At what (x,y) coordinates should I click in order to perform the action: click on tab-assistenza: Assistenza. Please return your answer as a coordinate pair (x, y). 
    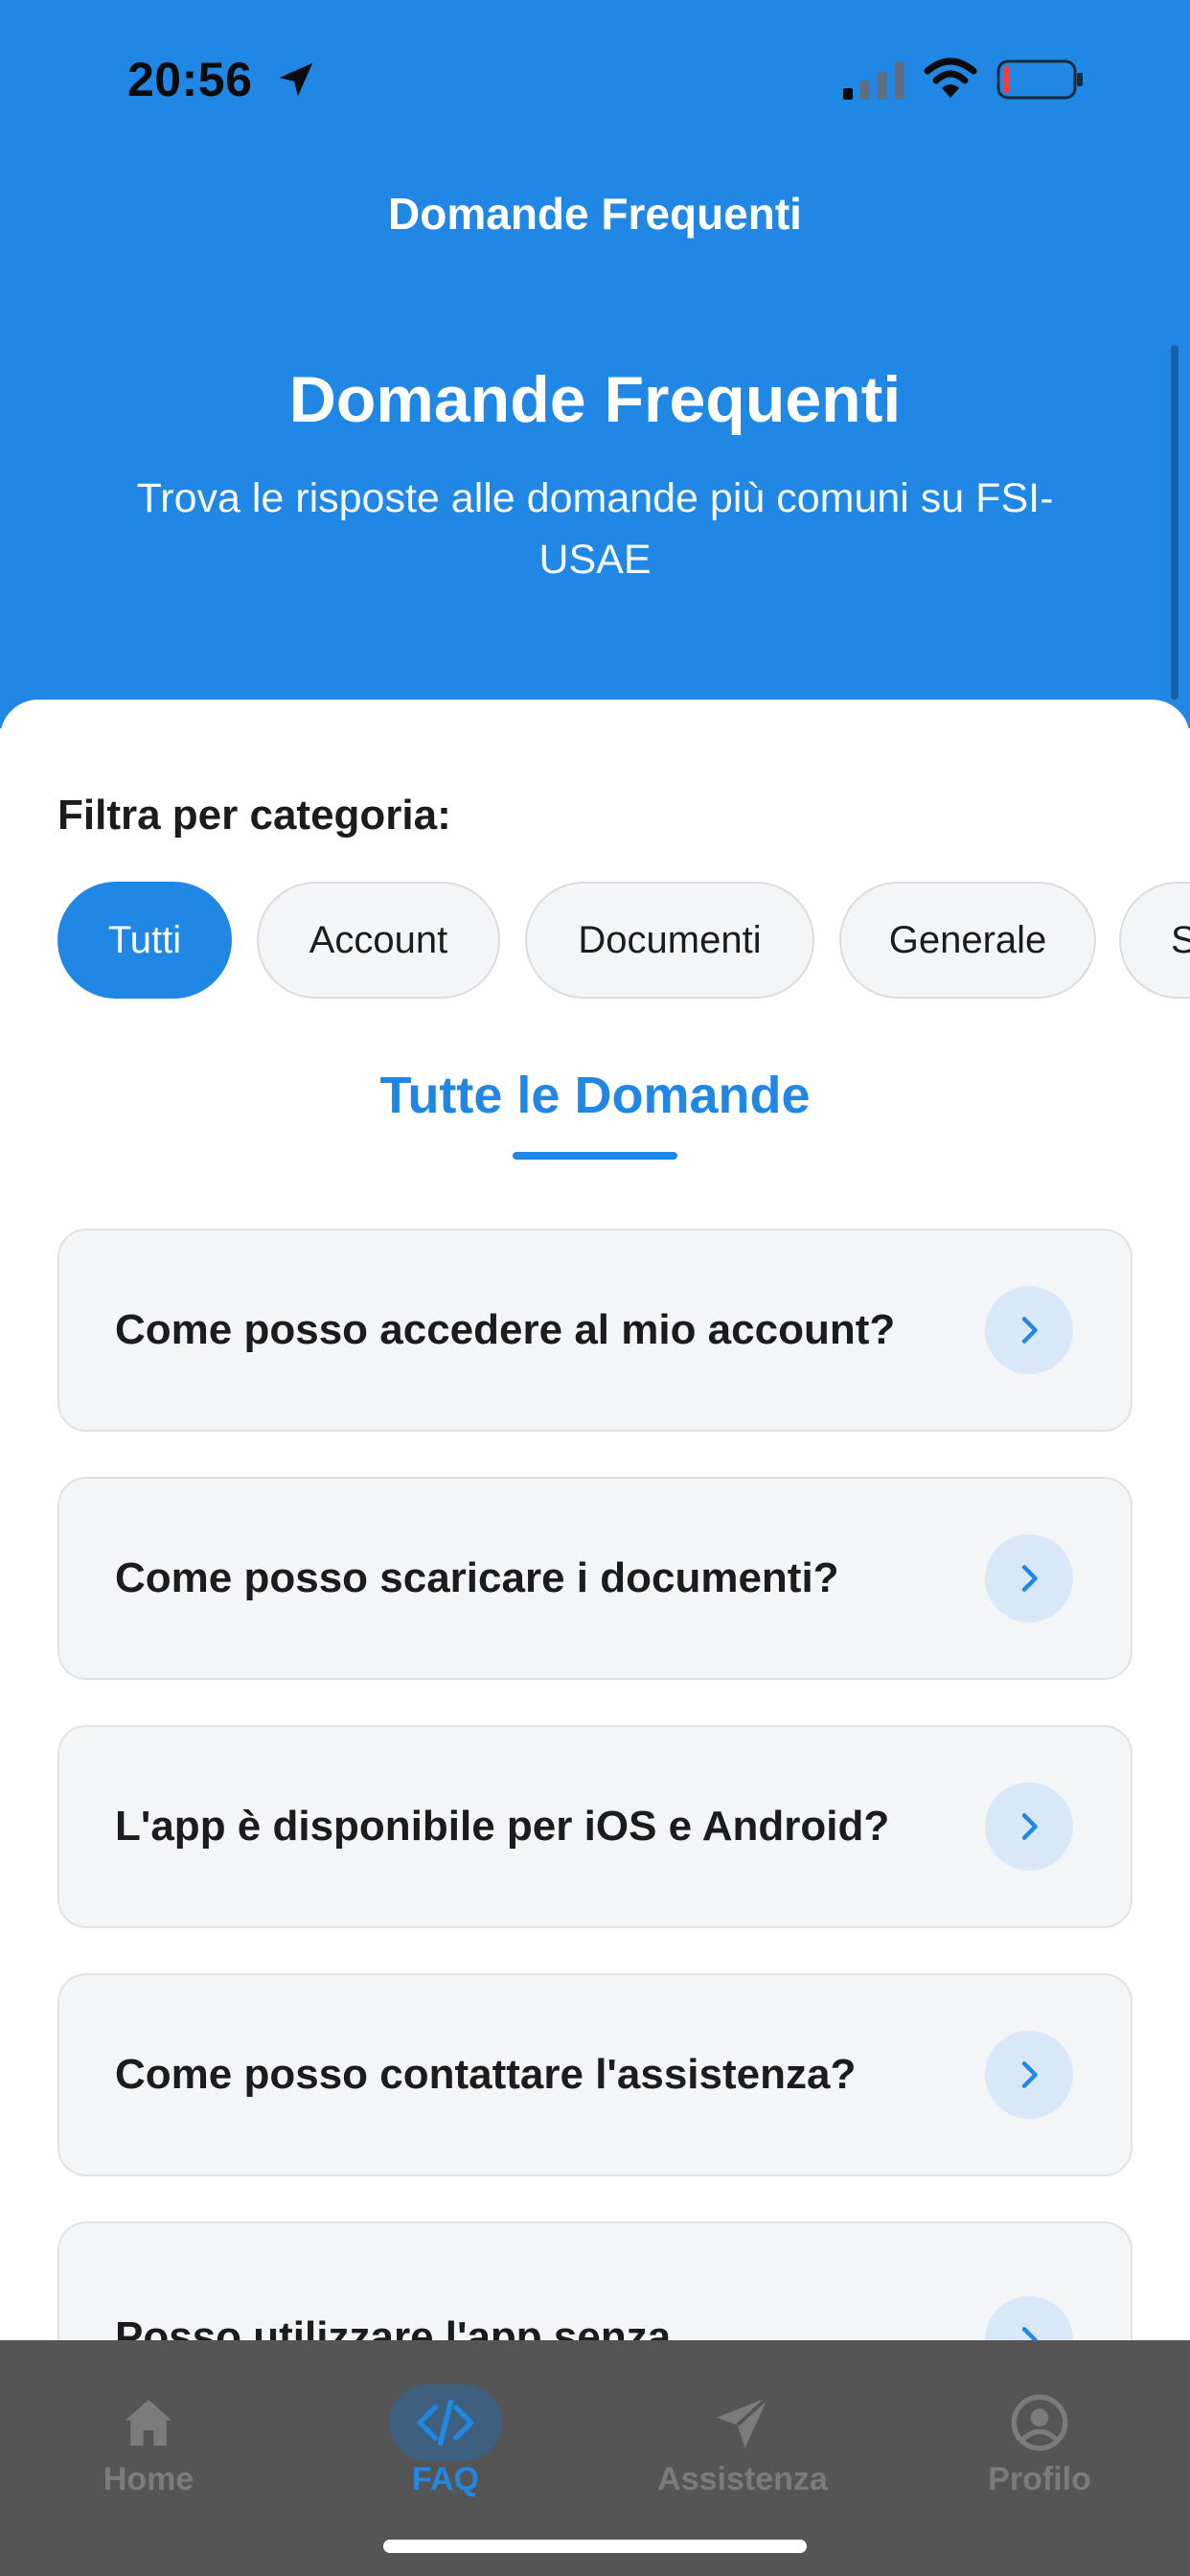
    Looking at the image, I should click on (743, 2436).